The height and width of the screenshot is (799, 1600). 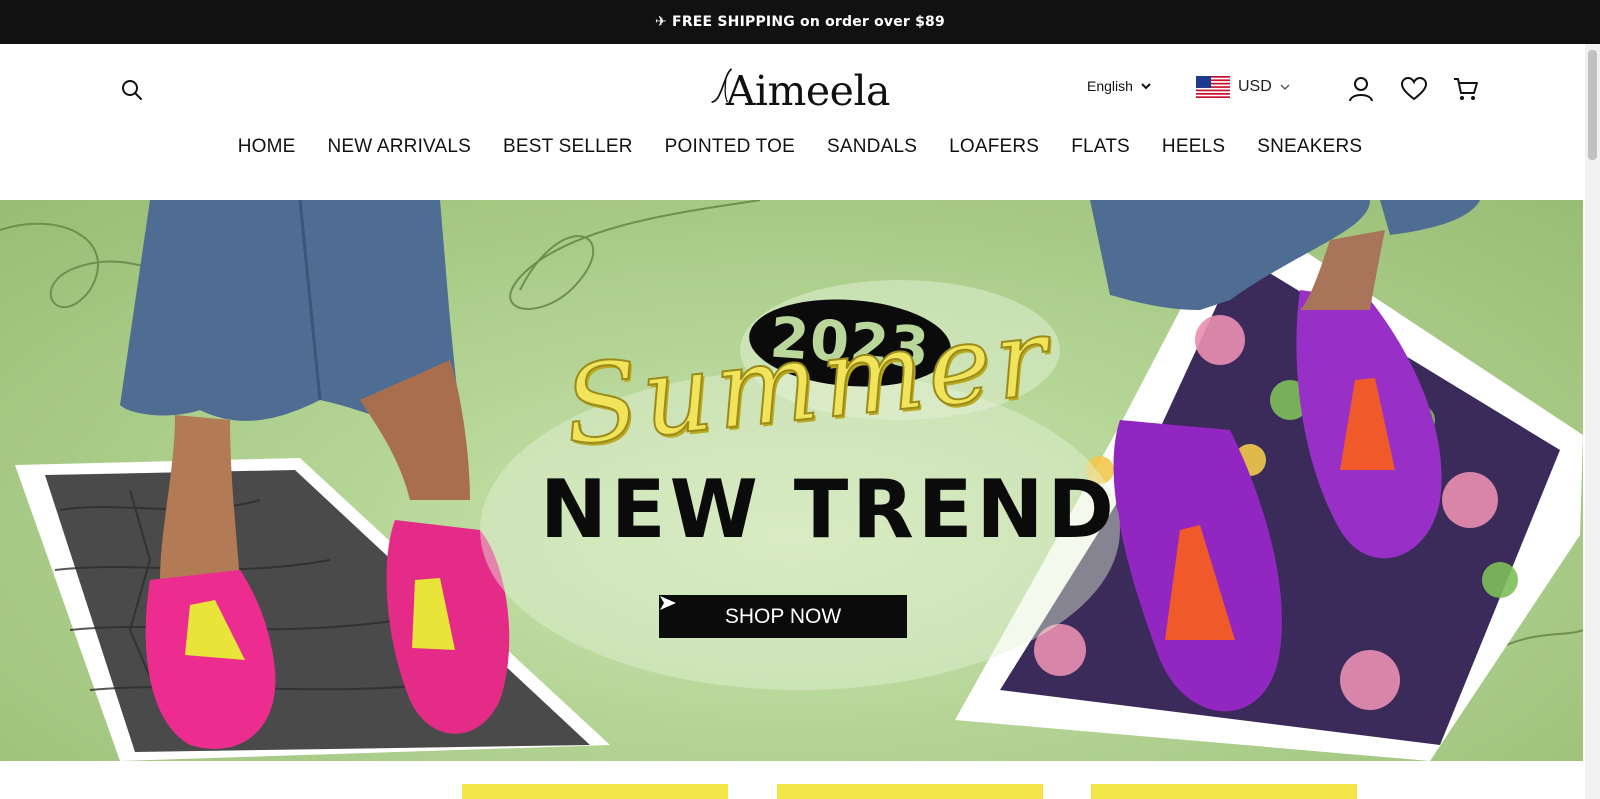 I want to click on heart-icon, so click(x=1414, y=89).